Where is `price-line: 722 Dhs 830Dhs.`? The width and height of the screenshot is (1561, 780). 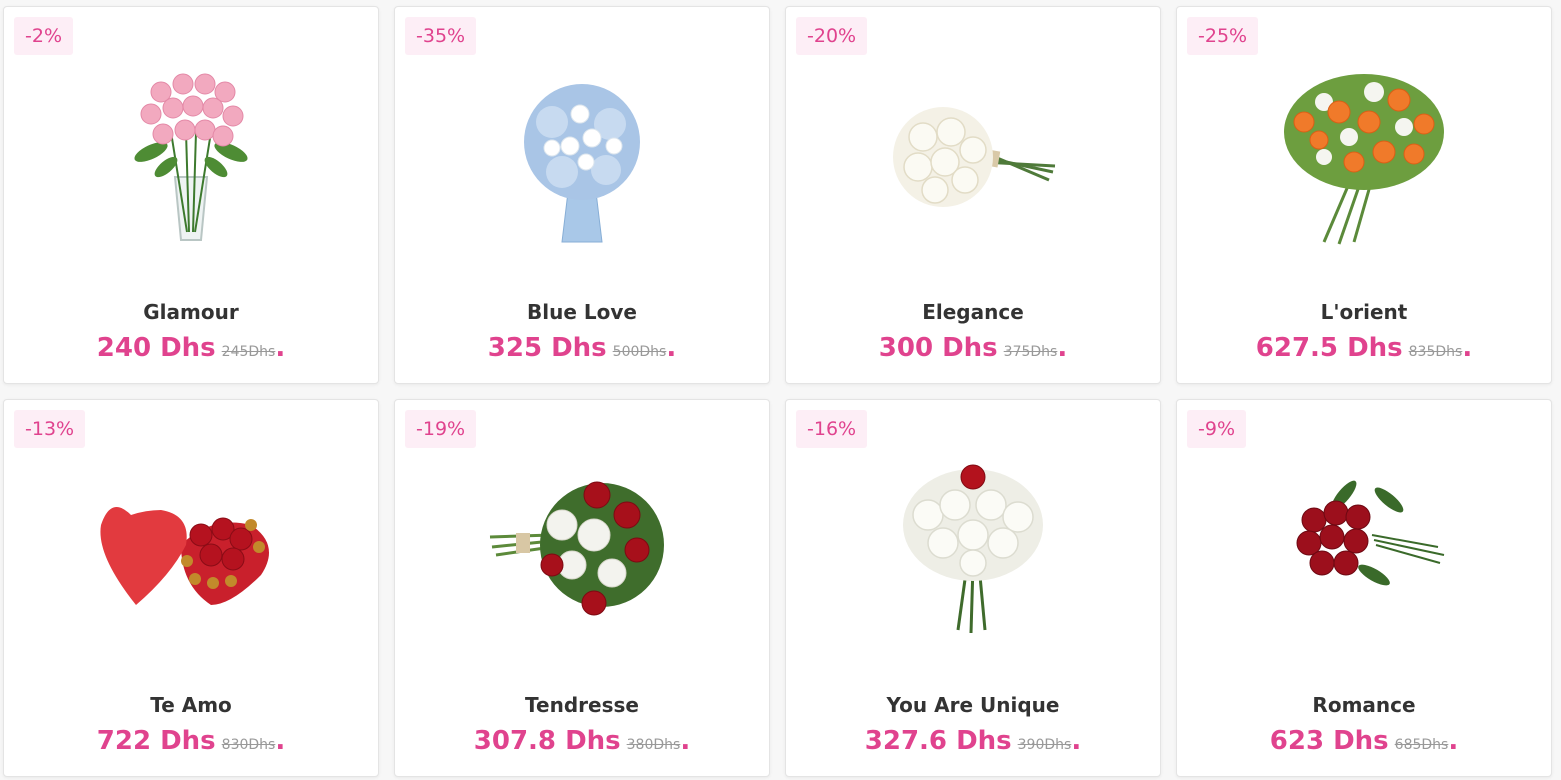
price-line: 722 Dhs 830Dhs. is located at coordinates (191, 741).